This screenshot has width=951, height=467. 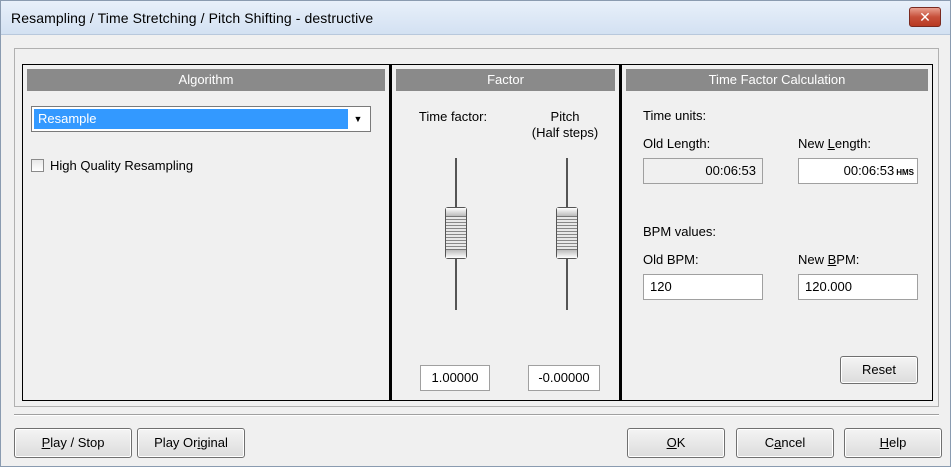 What do you see at coordinates (869, 170) in the screenshot?
I see `new-length-value: 00:06:53` at bounding box center [869, 170].